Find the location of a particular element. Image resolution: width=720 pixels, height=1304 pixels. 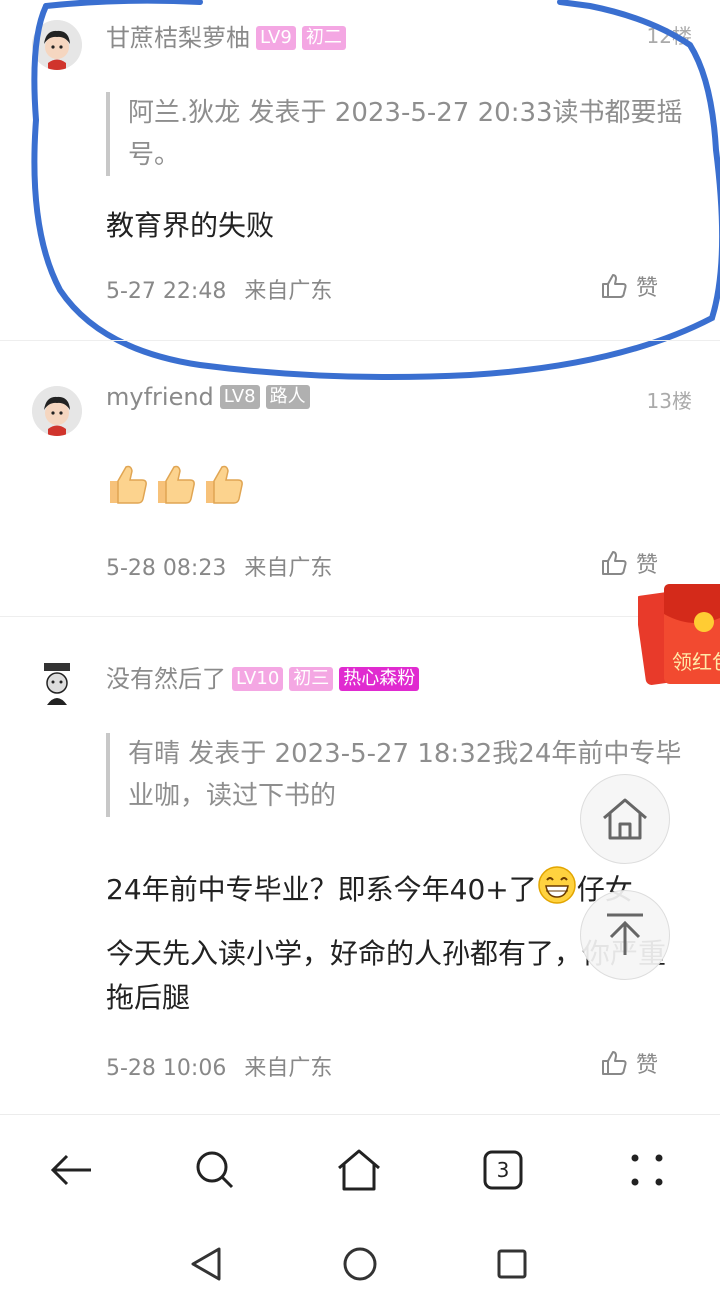

red-packet-label: 领红包 is located at coordinates (696, 662).